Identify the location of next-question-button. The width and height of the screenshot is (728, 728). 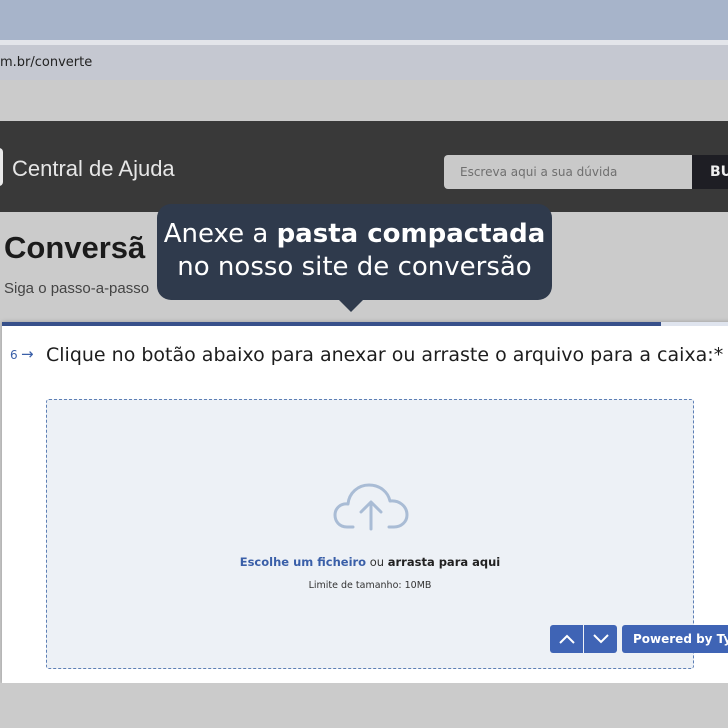
(600, 639).